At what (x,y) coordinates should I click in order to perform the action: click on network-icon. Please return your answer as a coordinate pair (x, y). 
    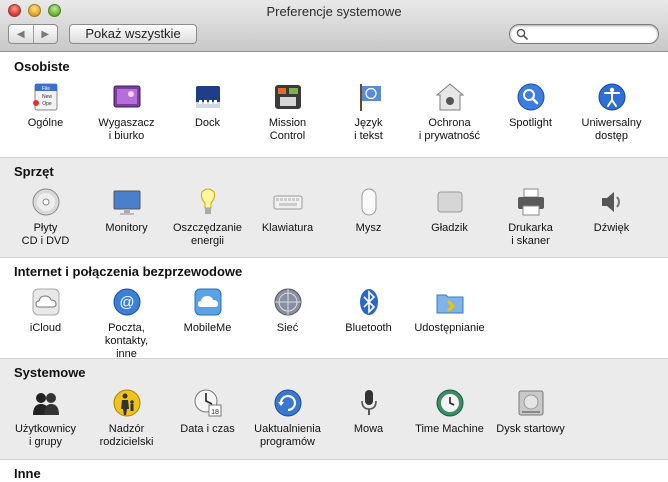
    Looking at the image, I should click on (287, 302).